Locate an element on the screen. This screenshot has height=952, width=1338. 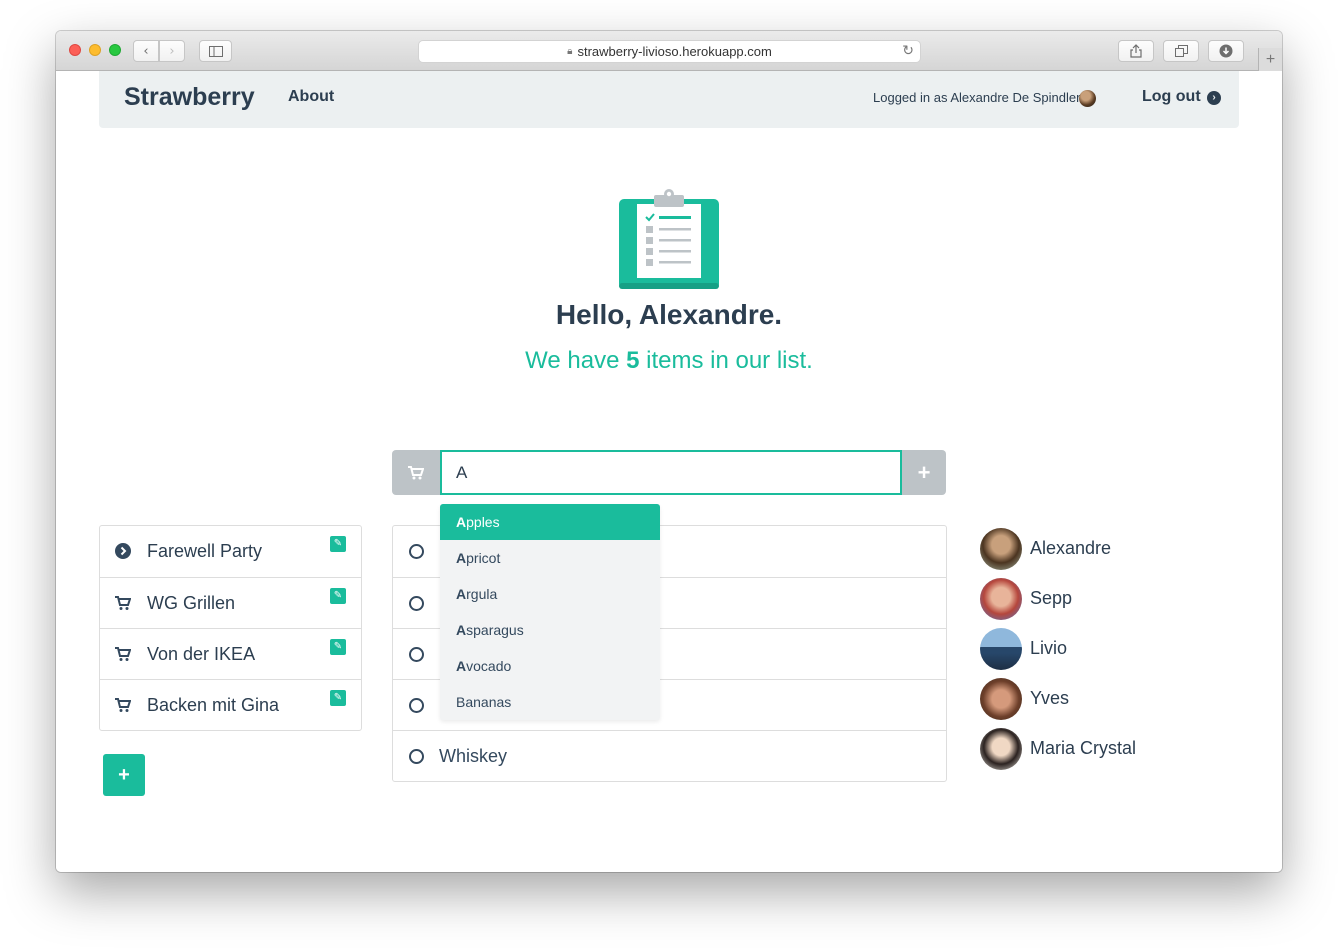
new-tab-button: + is located at coordinates (1270, 59).